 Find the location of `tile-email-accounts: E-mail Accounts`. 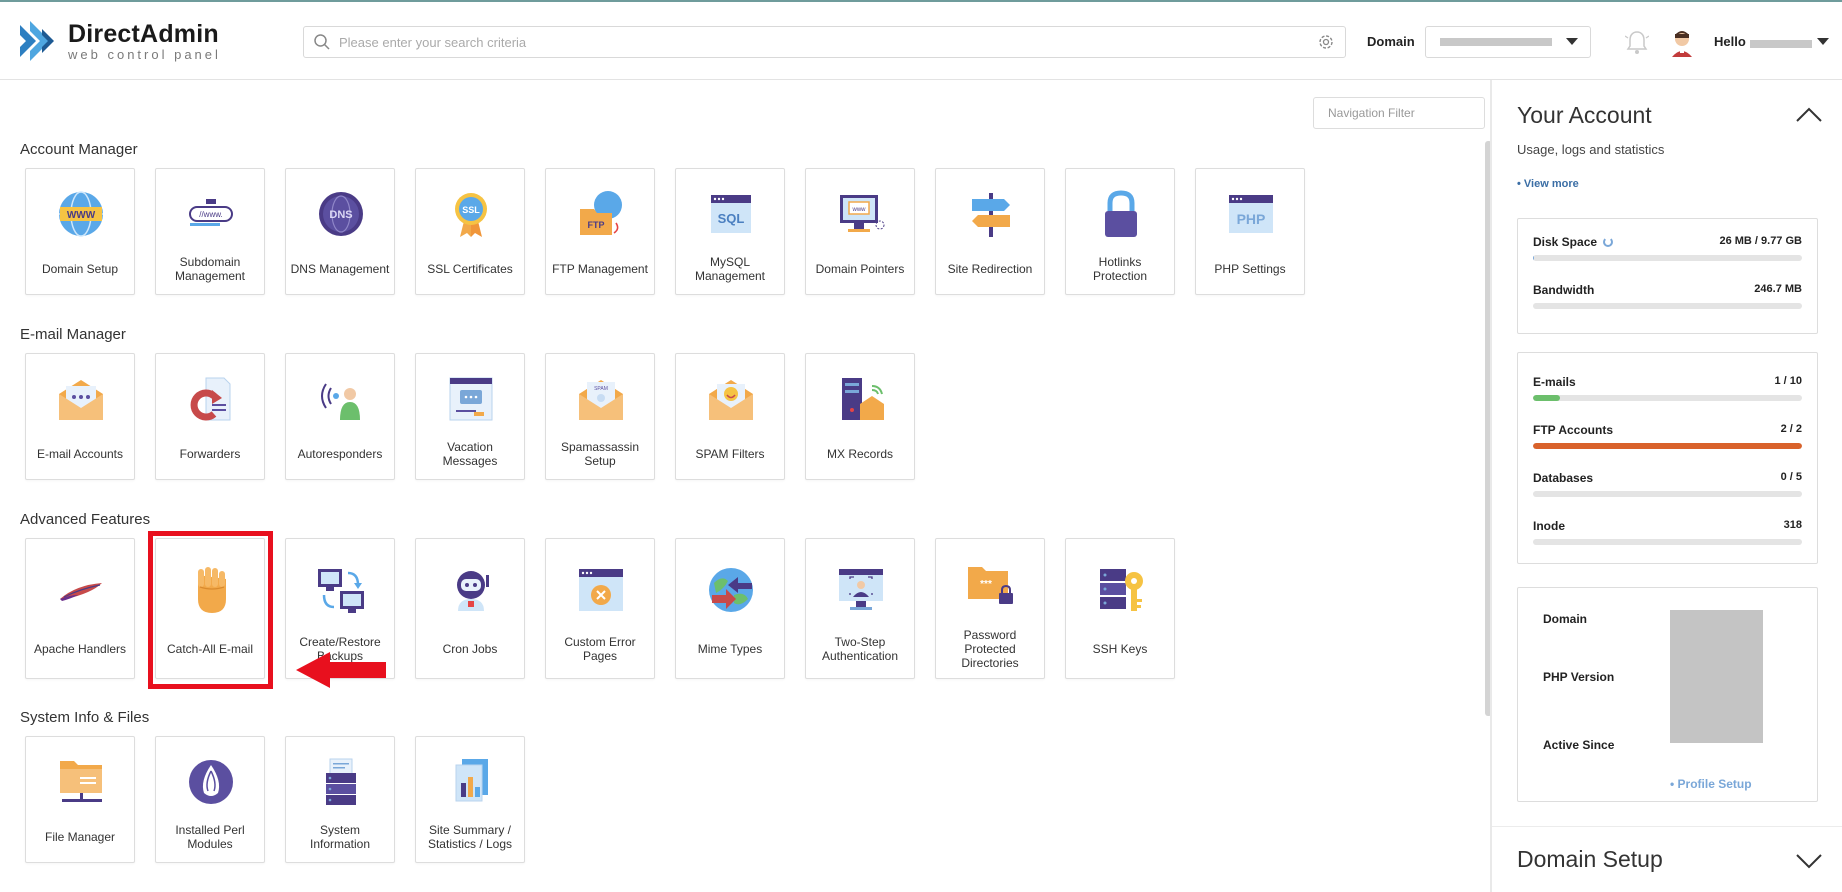

tile-email-accounts: E-mail Accounts is located at coordinates (80, 416).